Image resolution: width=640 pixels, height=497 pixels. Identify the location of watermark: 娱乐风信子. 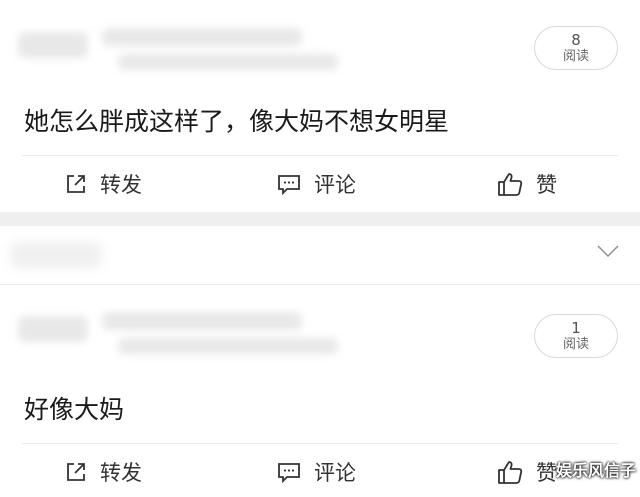
(595, 470).